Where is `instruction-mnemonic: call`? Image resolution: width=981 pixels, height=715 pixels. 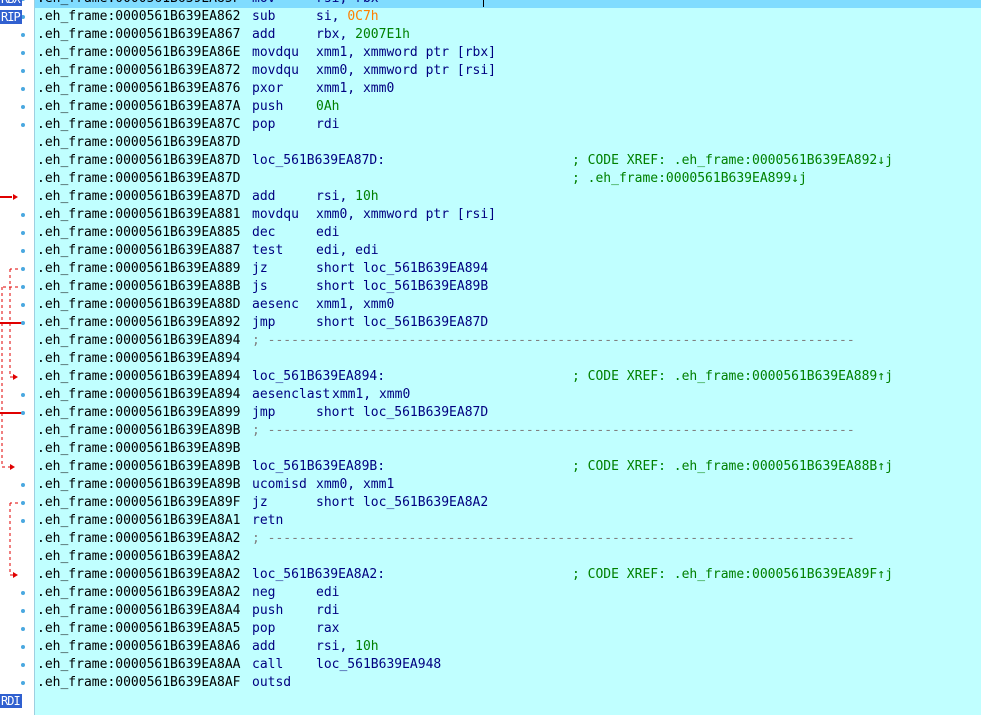
instruction-mnemonic: call is located at coordinates (267, 665).